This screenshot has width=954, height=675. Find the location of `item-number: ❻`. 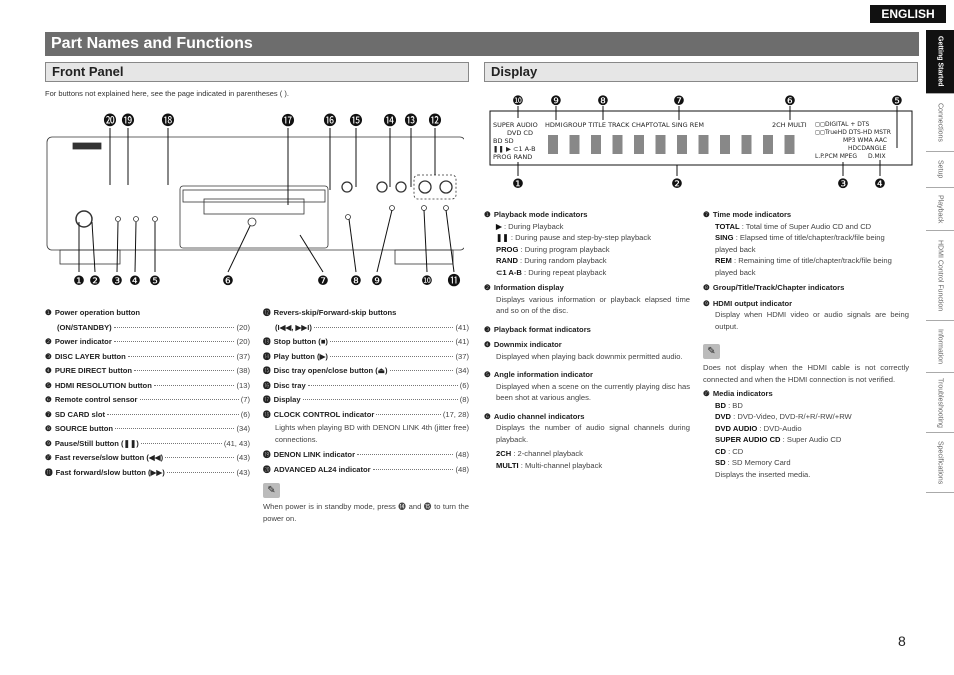

item-number: ❻ is located at coordinates (487, 416).